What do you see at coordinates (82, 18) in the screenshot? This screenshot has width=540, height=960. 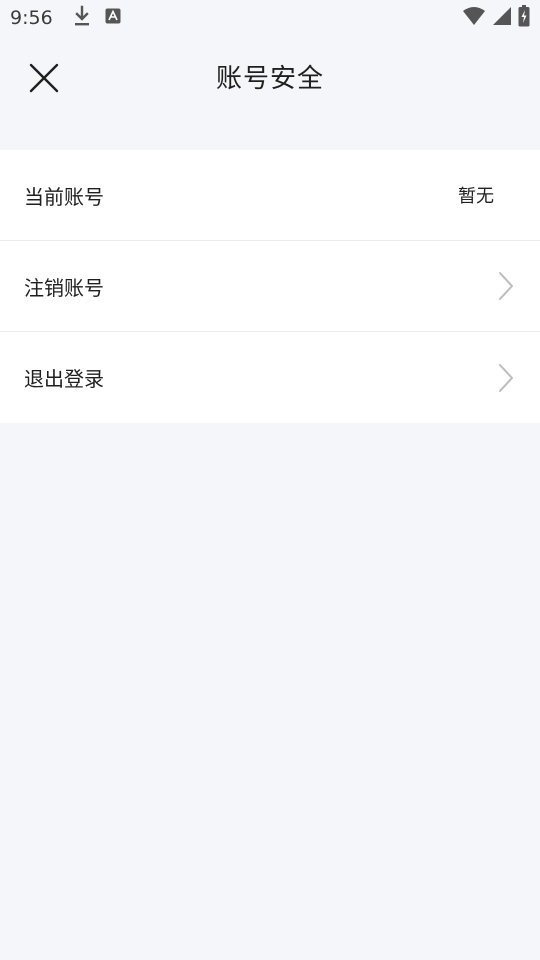 I see `download-icon` at bounding box center [82, 18].